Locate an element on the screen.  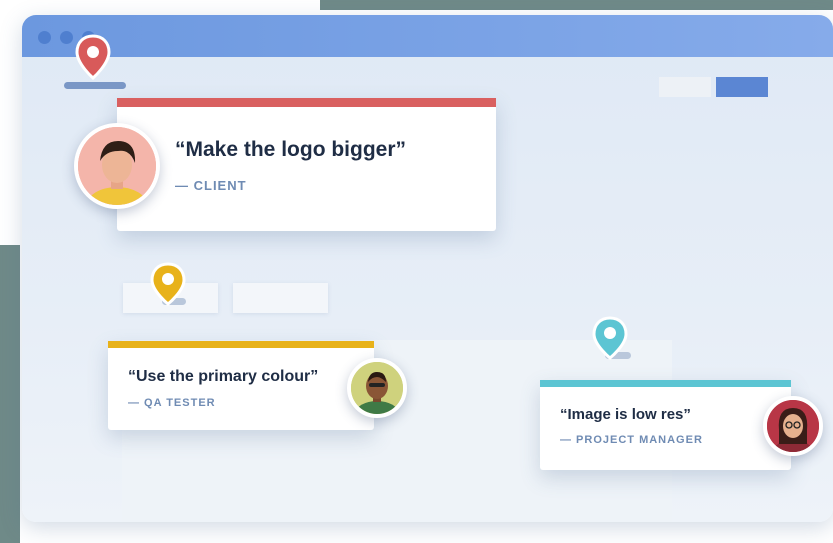
comment-card: “Image is low res” — PROJECT MANAGER is located at coordinates (665, 425).